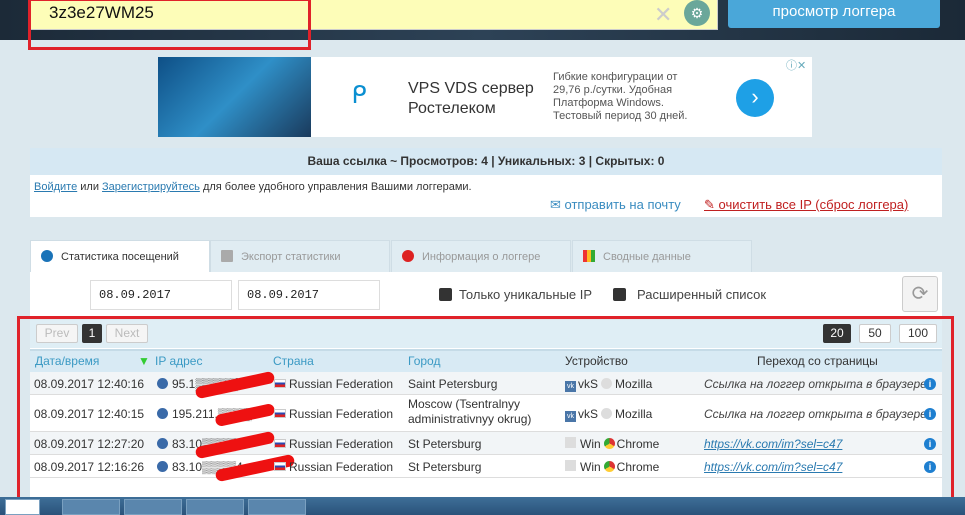  I want to click on rostelecom-logo: ᑭ, so click(359, 95).